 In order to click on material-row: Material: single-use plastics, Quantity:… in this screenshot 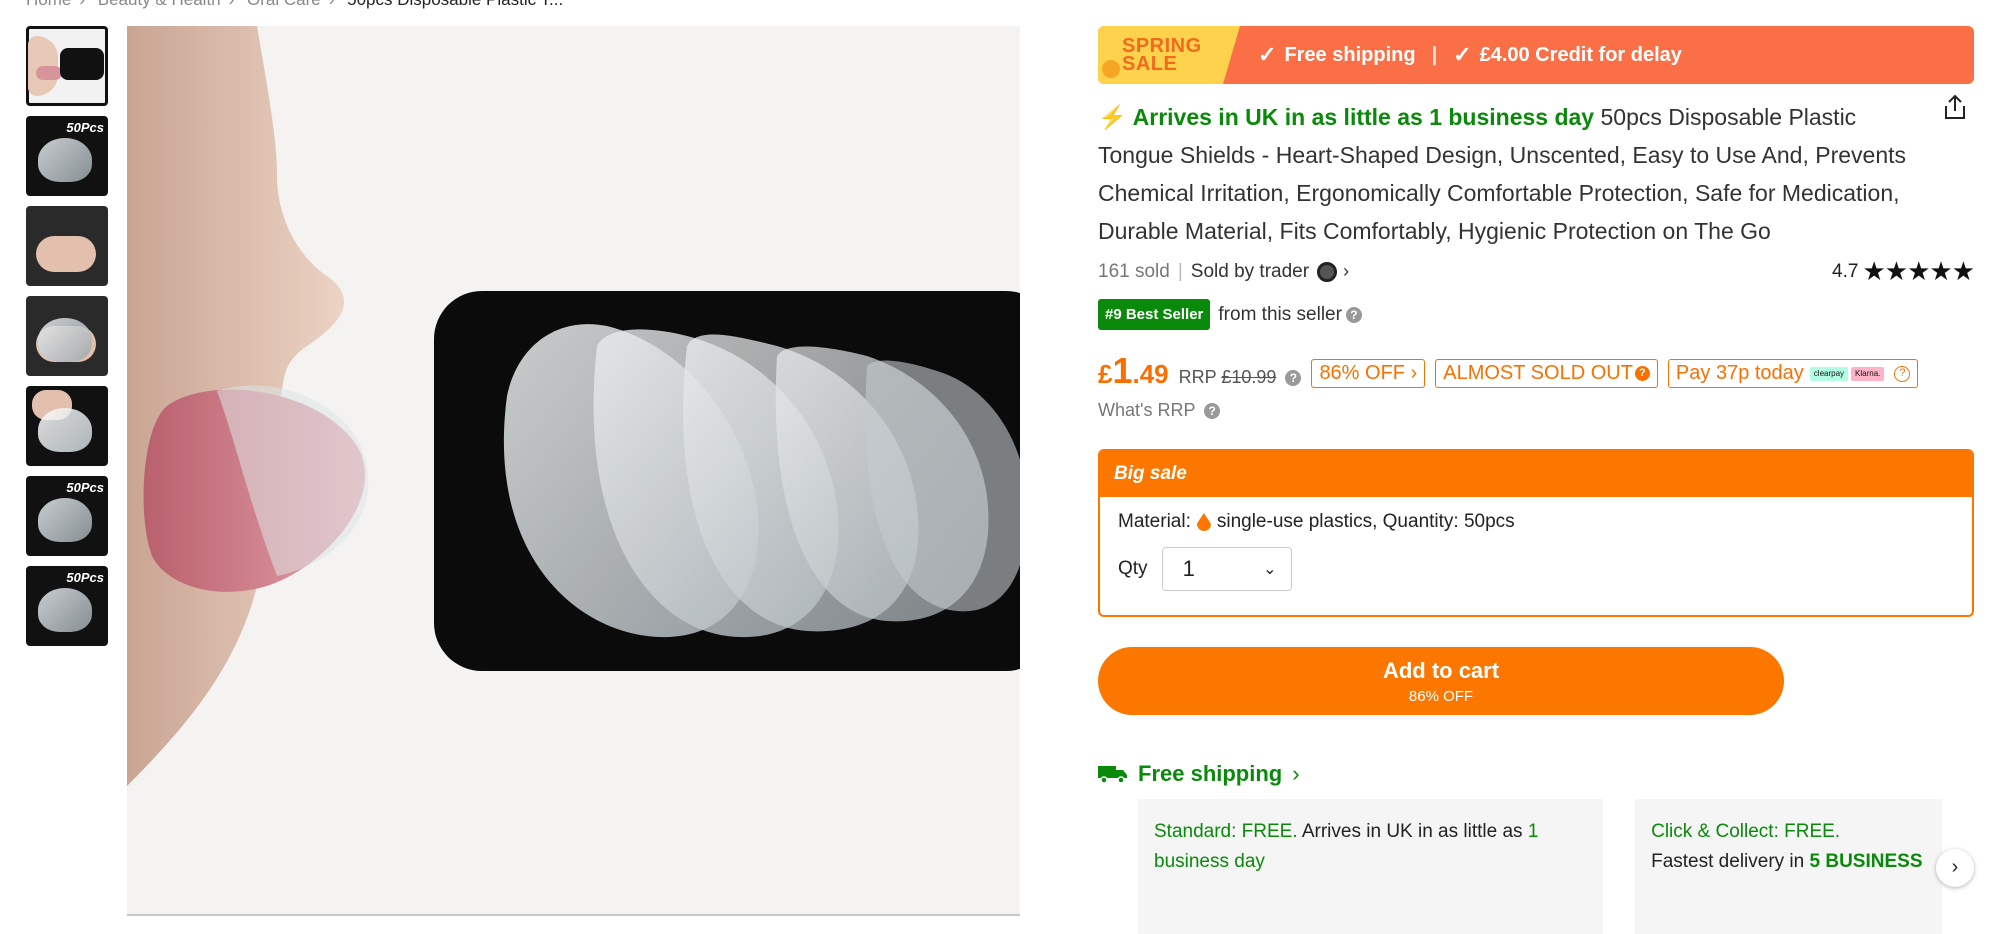, I will do `click(1536, 522)`.